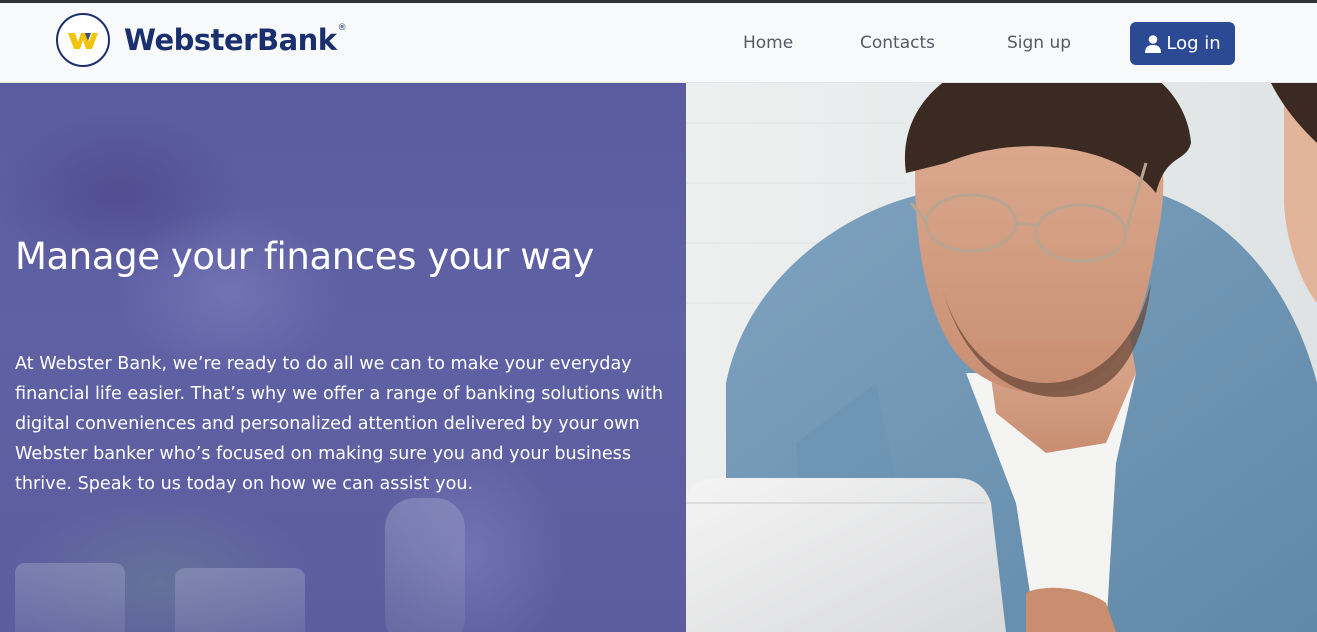  What do you see at coordinates (83, 40) in the screenshot?
I see `webster-w-logo-icon` at bounding box center [83, 40].